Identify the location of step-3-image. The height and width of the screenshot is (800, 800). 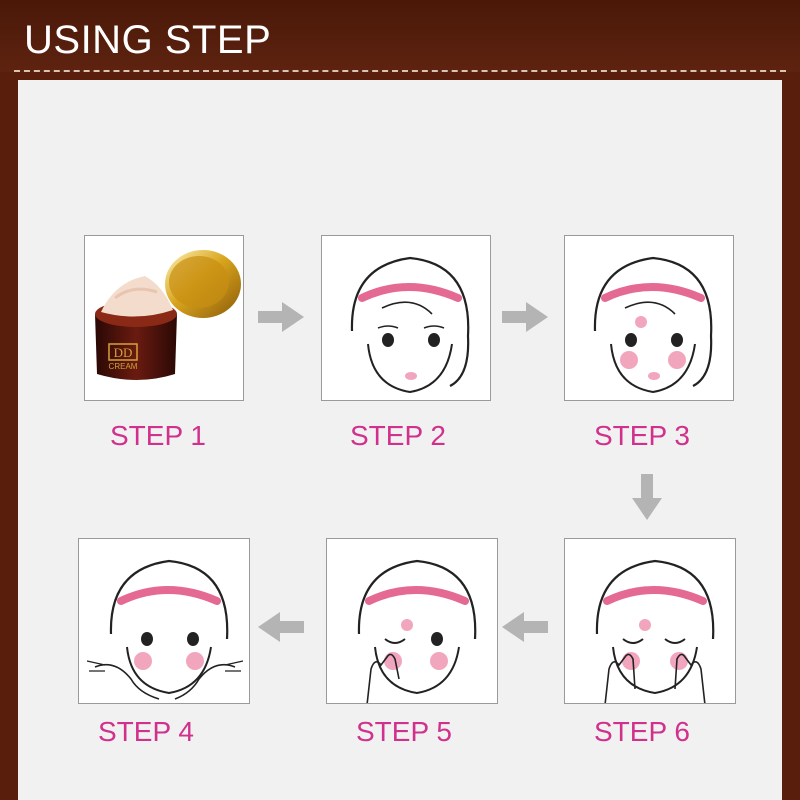
(649, 318).